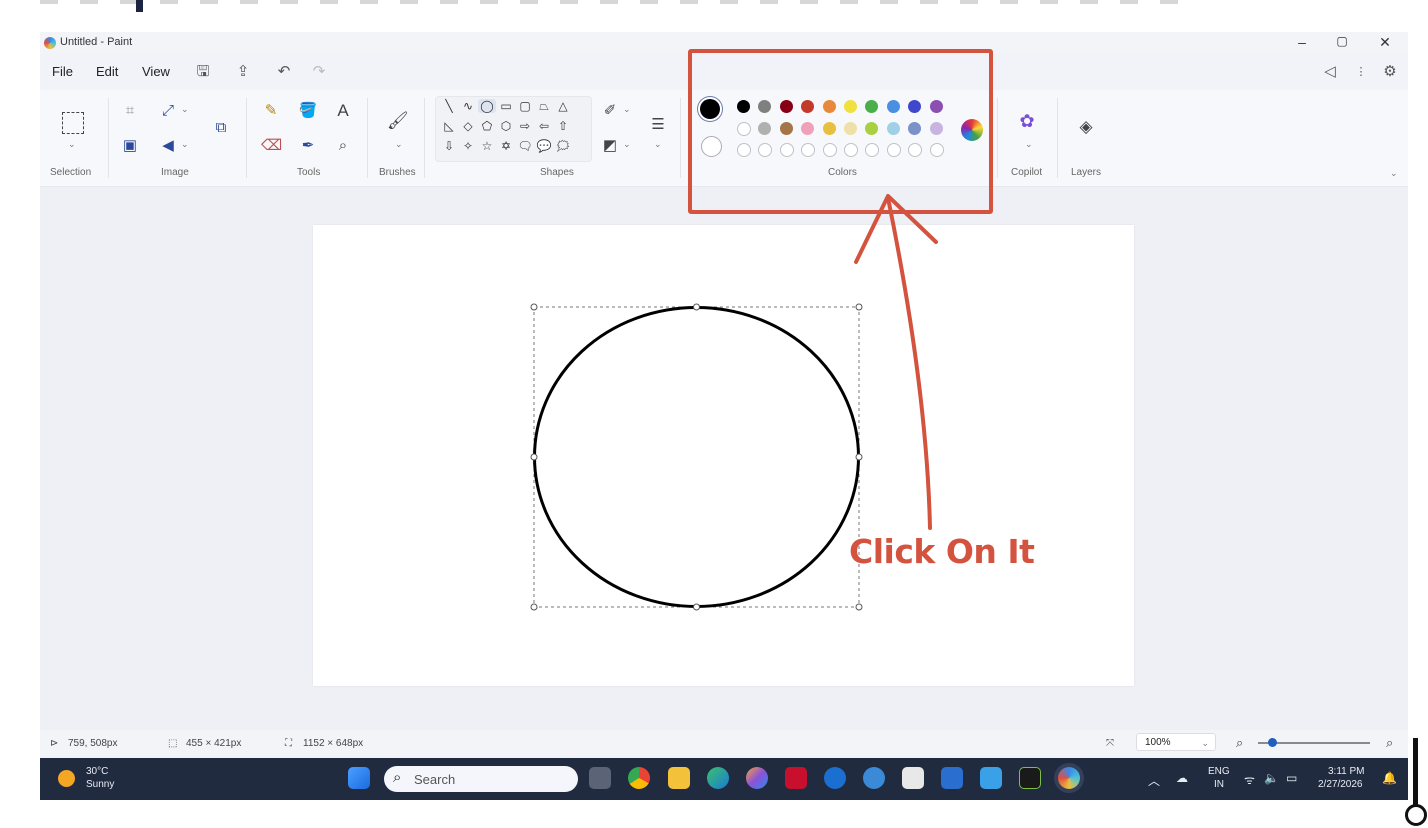  What do you see at coordinates (156, 71) in the screenshot?
I see `menu-view: View` at bounding box center [156, 71].